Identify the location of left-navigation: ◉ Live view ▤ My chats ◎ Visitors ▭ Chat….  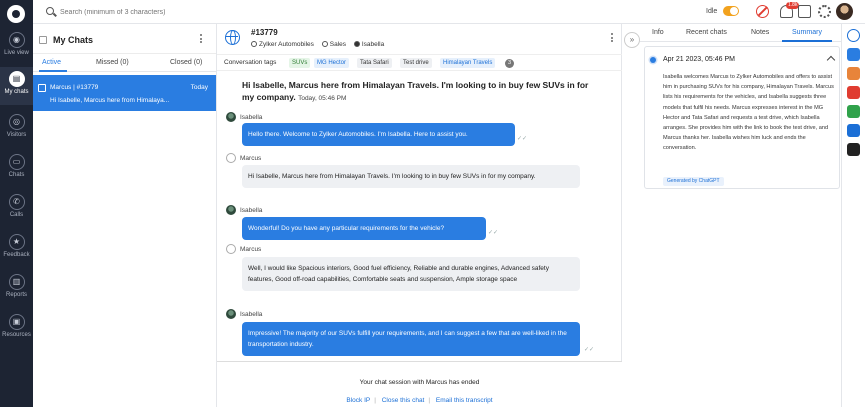
(16, 203).